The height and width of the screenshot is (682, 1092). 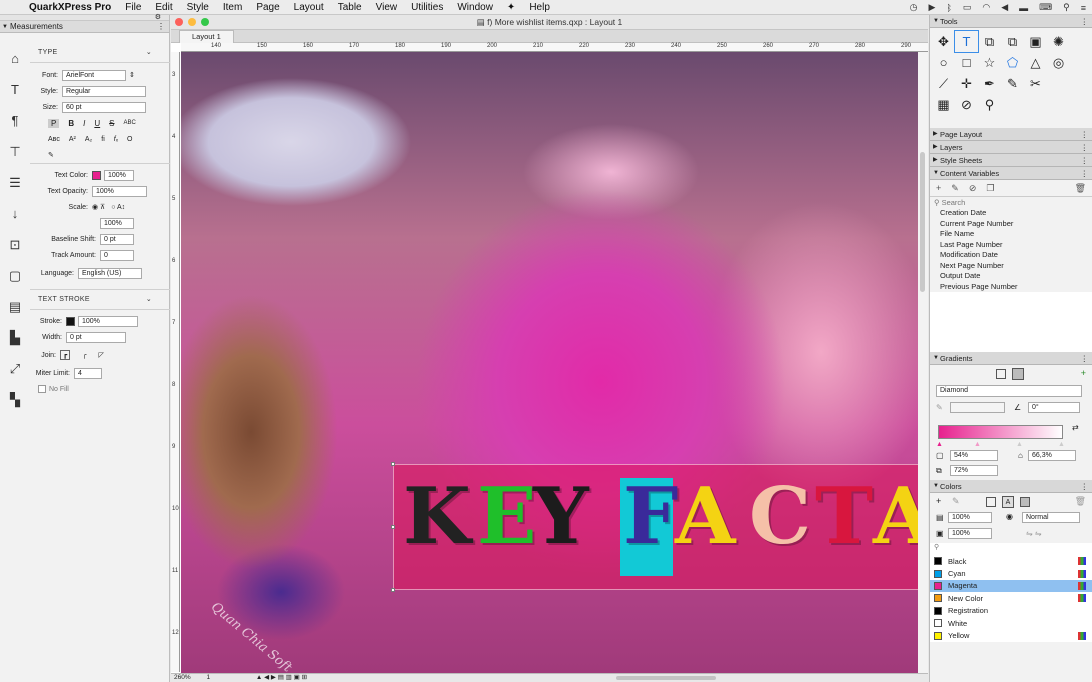 I want to click on tools-palette-header: ▼ Tools ⋮, so click(x=1011, y=21).